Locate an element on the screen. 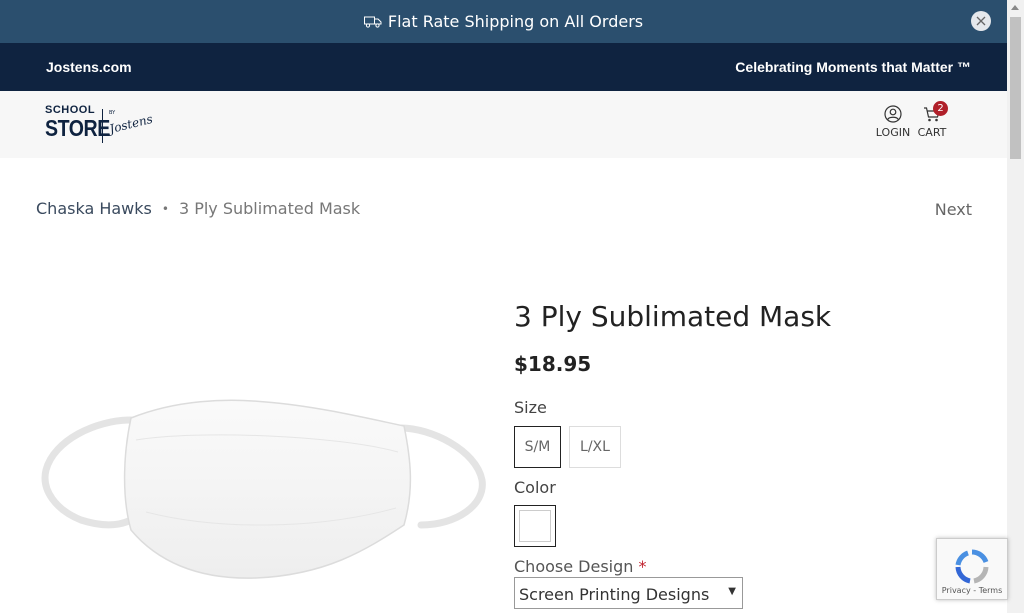  design-label: Choose Design * is located at coordinates (580, 566).